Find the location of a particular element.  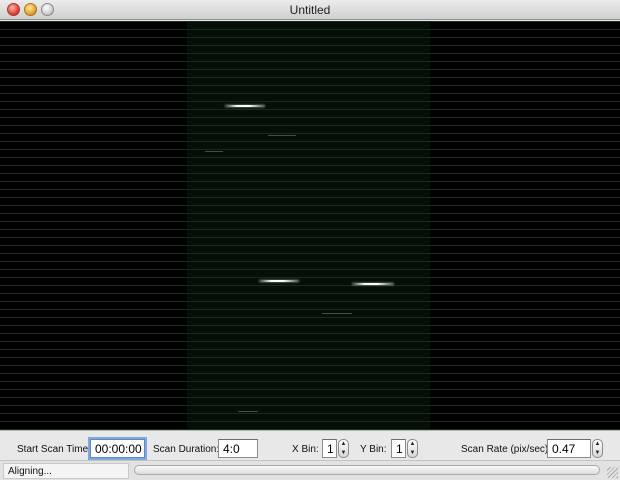

scan-rate-stepper: ▲ ▼ is located at coordinates (597, 448).